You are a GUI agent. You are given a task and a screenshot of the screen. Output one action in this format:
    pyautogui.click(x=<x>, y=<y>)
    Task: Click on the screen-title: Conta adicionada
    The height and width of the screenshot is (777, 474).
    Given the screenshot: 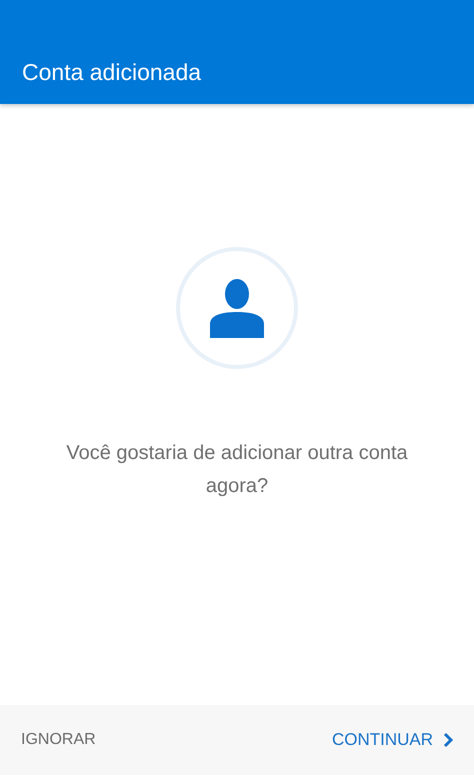 What is the action you would take?
    pyautogui.click(x=112, y=72)
    